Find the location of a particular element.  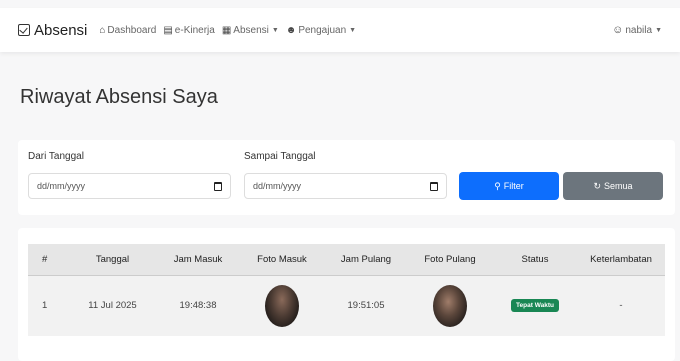

column-header: Keterlambatan is located at coordinates (621, 259).